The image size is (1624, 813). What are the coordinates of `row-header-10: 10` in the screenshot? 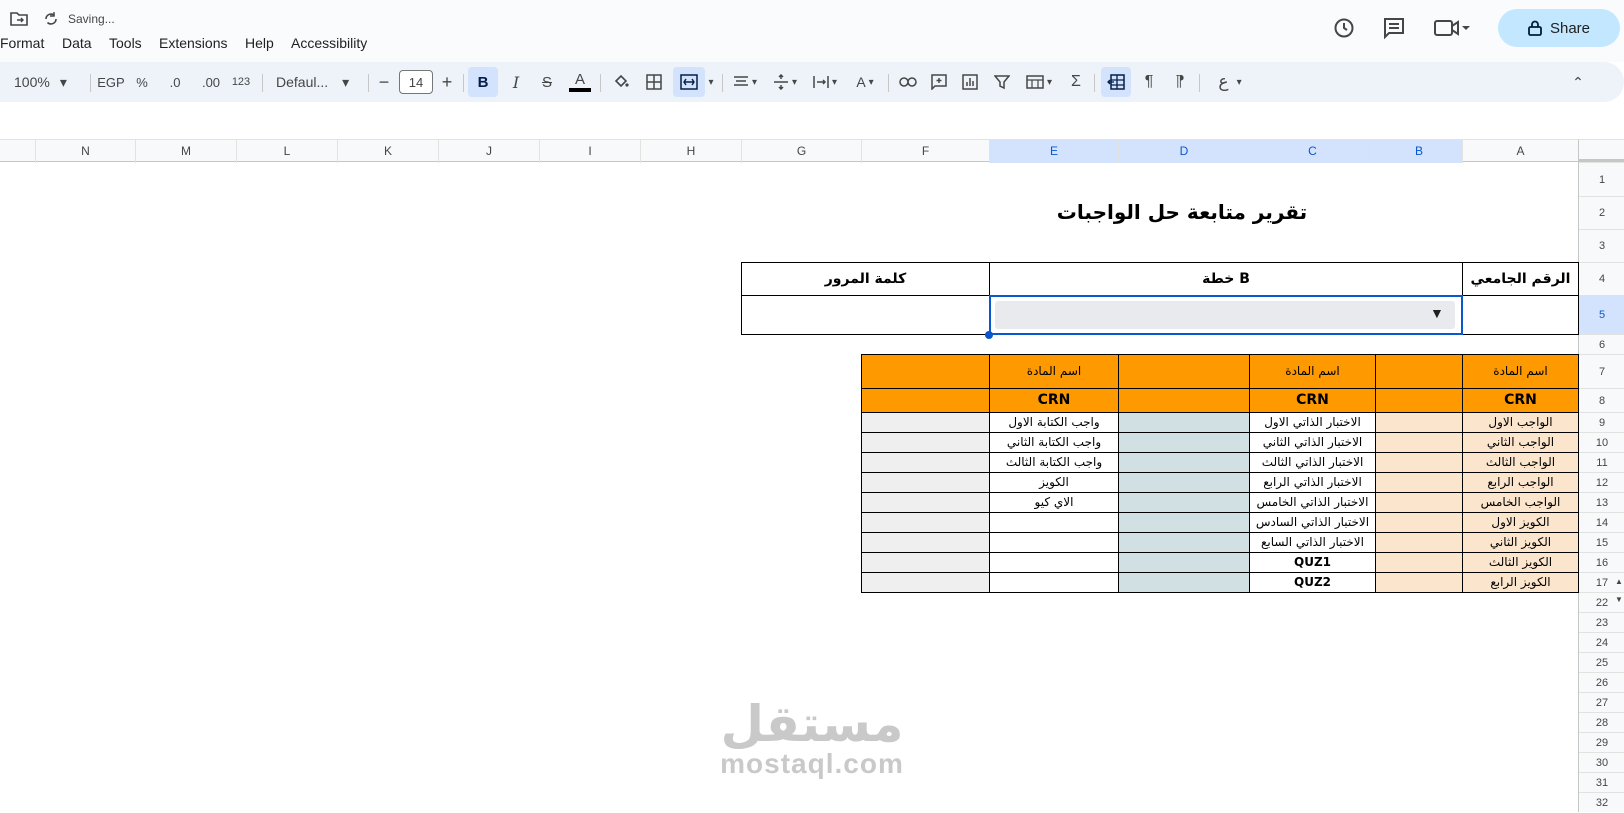 It's located at (1601, 442).